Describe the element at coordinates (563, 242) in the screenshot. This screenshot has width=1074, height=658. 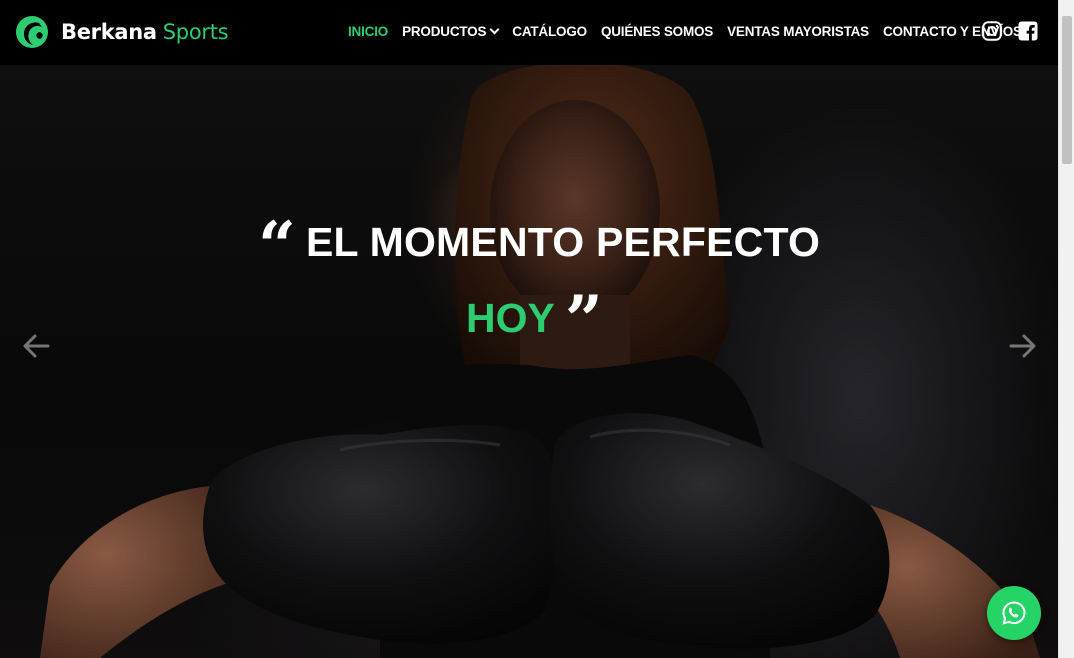
I see `hero-headline: EL MOMENTO PERFECTO` at that location.